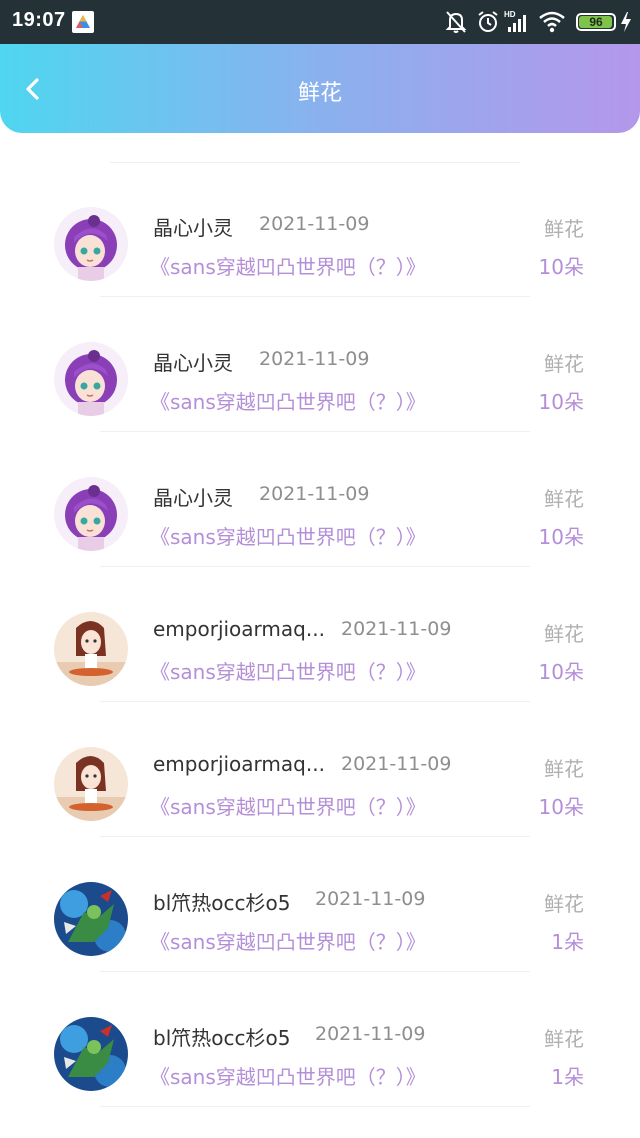  What do you see at coordinates (39, 20) in the screenshot?
I see `status-time: 19:07` at bounding box center [39, 20].